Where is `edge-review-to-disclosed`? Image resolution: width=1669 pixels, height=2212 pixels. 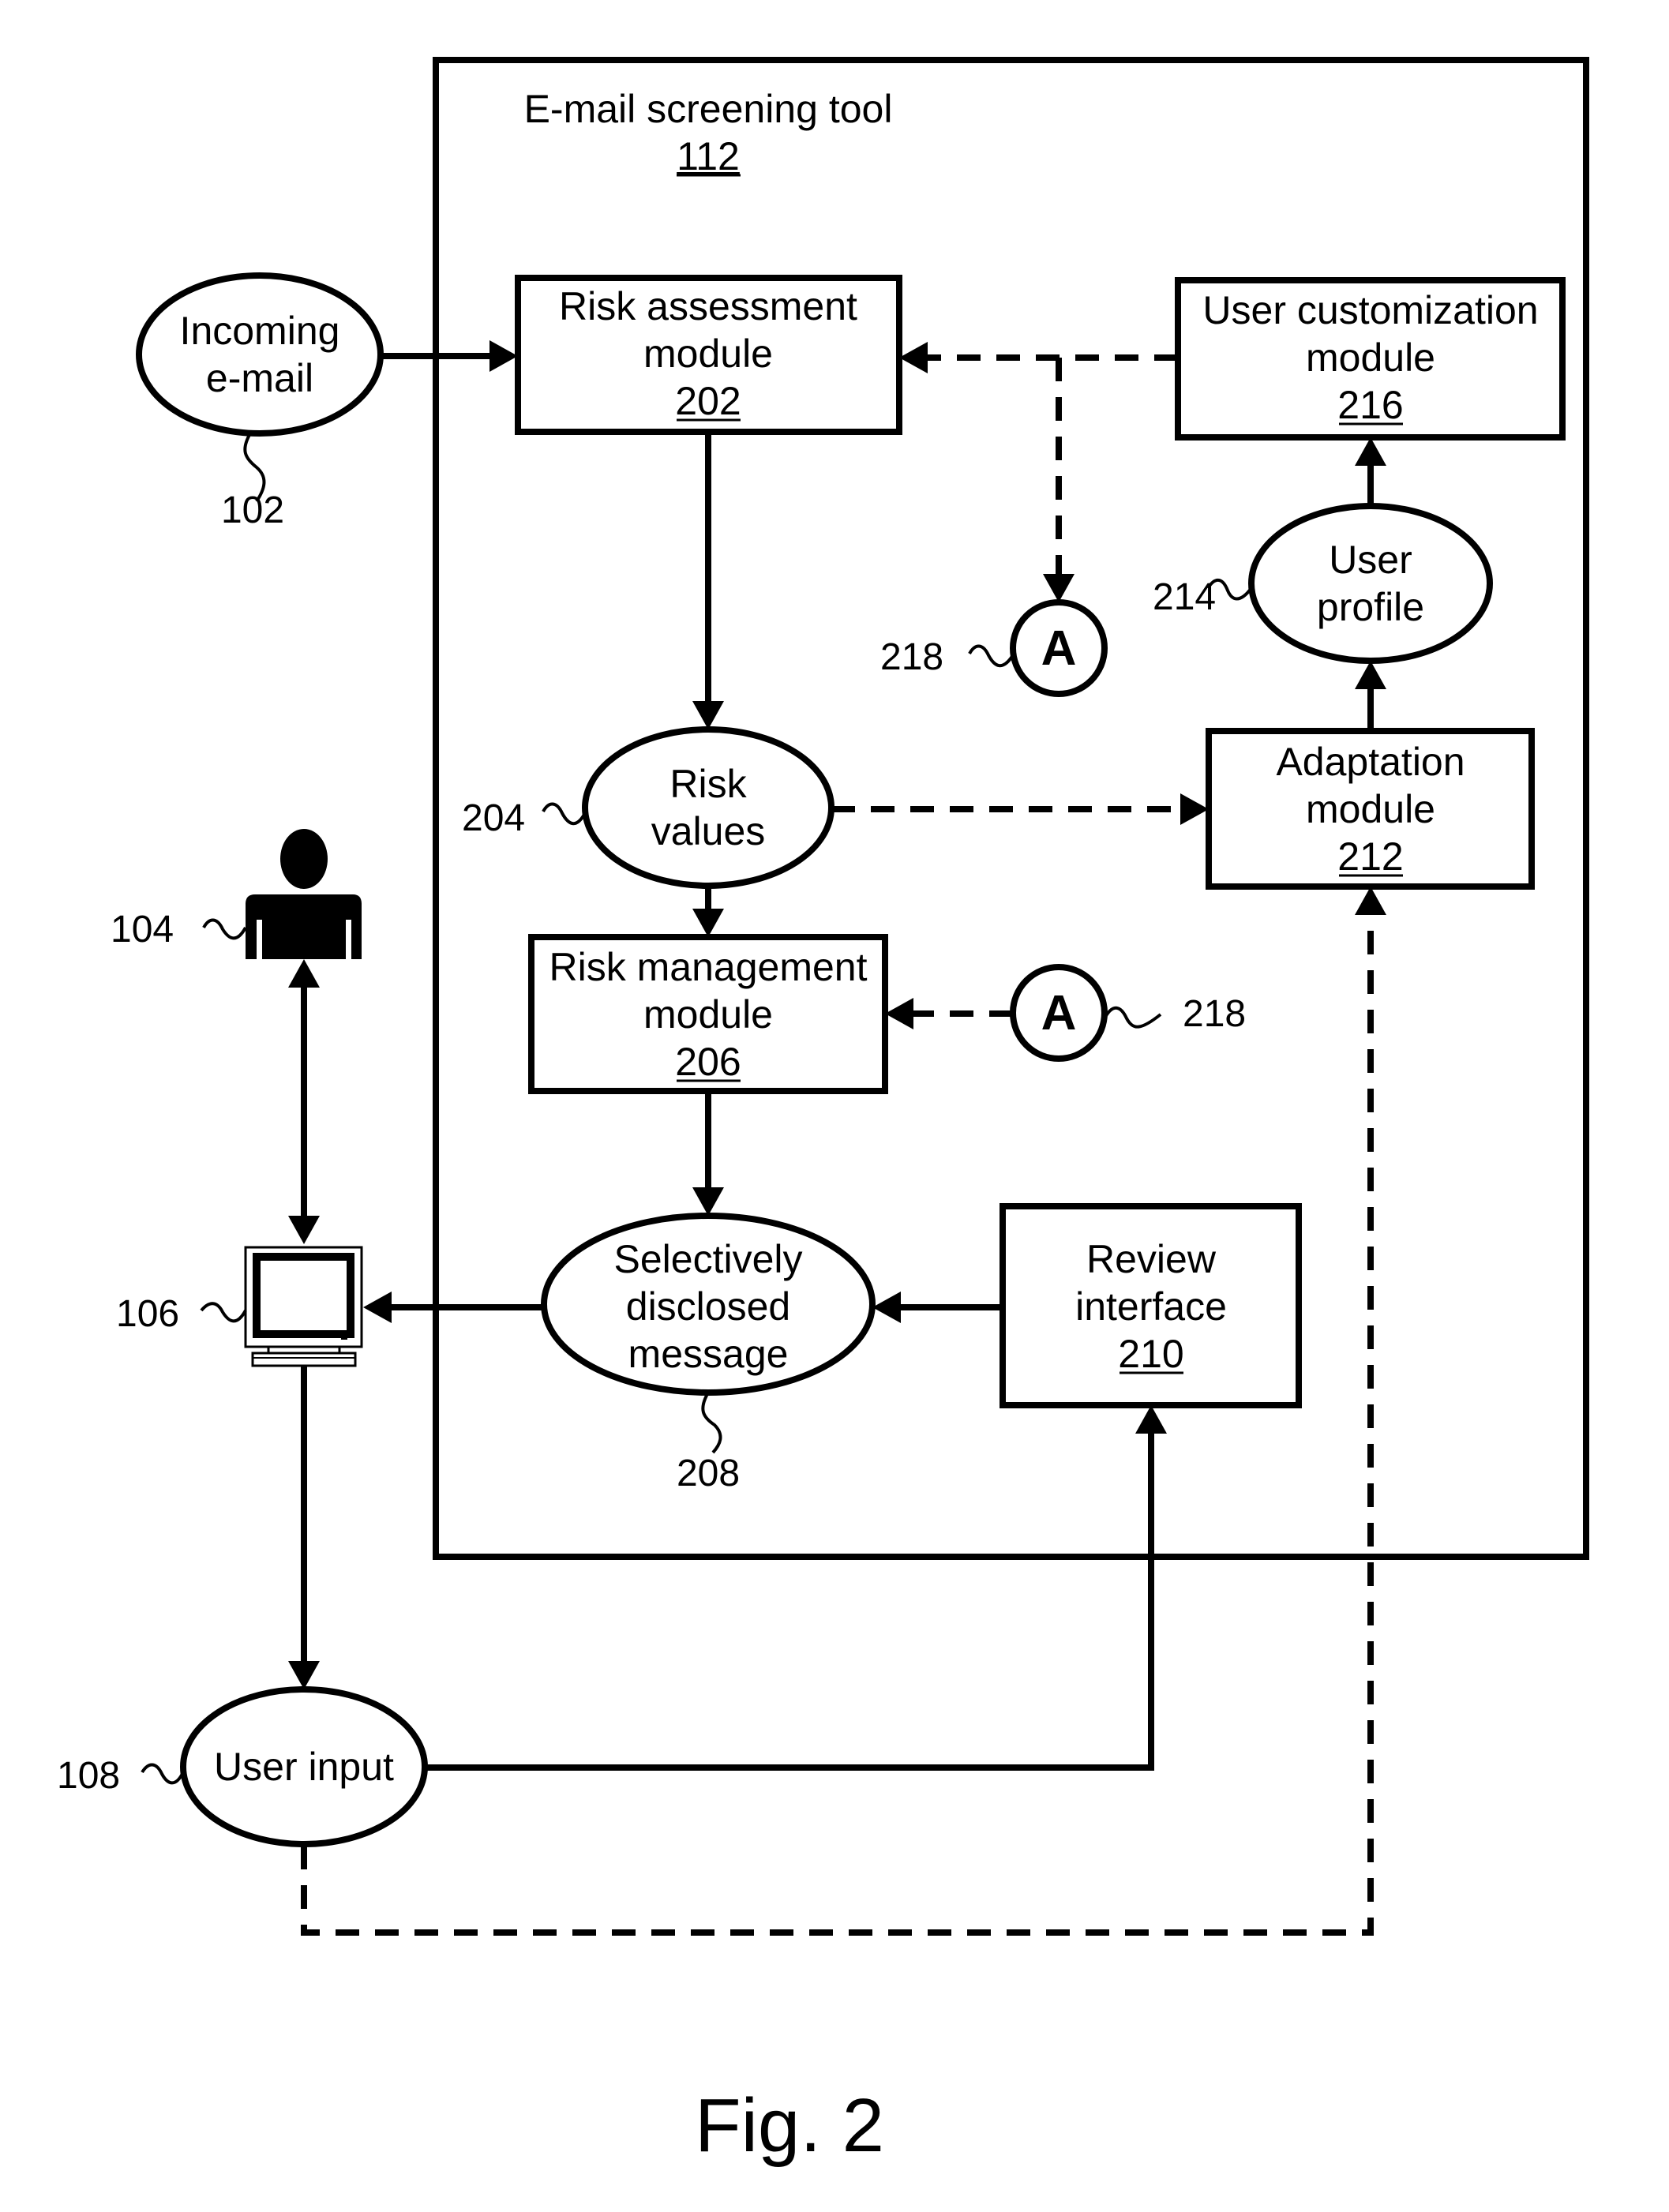
edge-review-to-disclosed is located at coordinates (937, 1307).